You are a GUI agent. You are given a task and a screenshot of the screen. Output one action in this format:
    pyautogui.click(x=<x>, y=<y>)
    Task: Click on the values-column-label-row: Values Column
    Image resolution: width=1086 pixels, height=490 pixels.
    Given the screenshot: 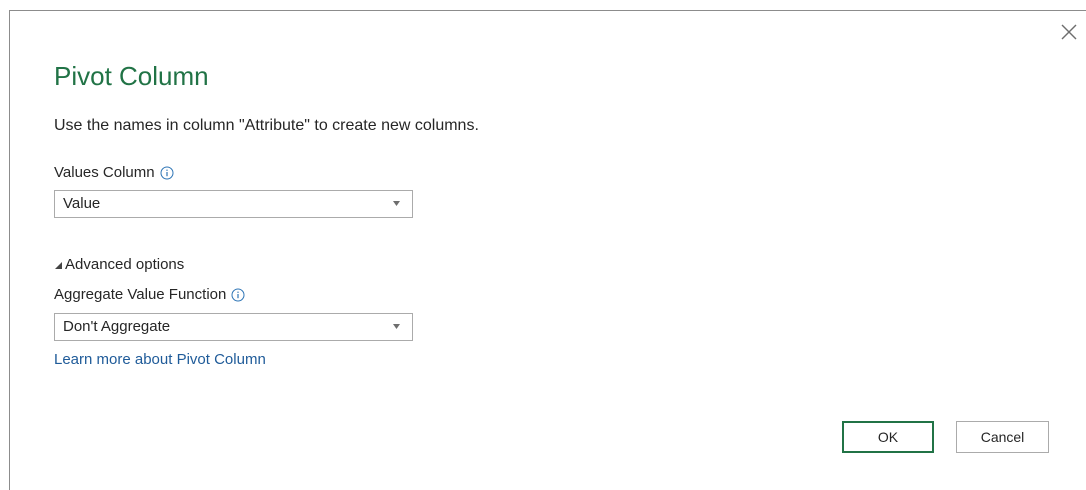 What is the action you would take?
    pyautogui.click(x=114, y=173)
    